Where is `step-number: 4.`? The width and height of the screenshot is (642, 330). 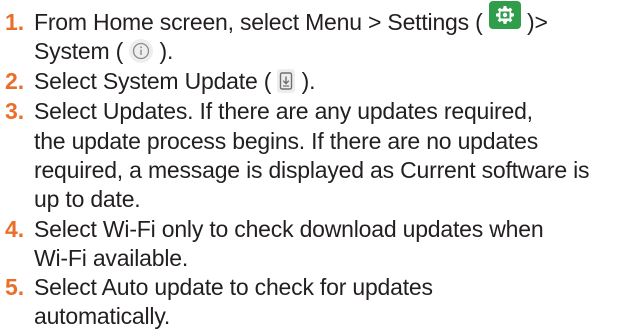
step-number: 4. is located at coordinates (15, 229).